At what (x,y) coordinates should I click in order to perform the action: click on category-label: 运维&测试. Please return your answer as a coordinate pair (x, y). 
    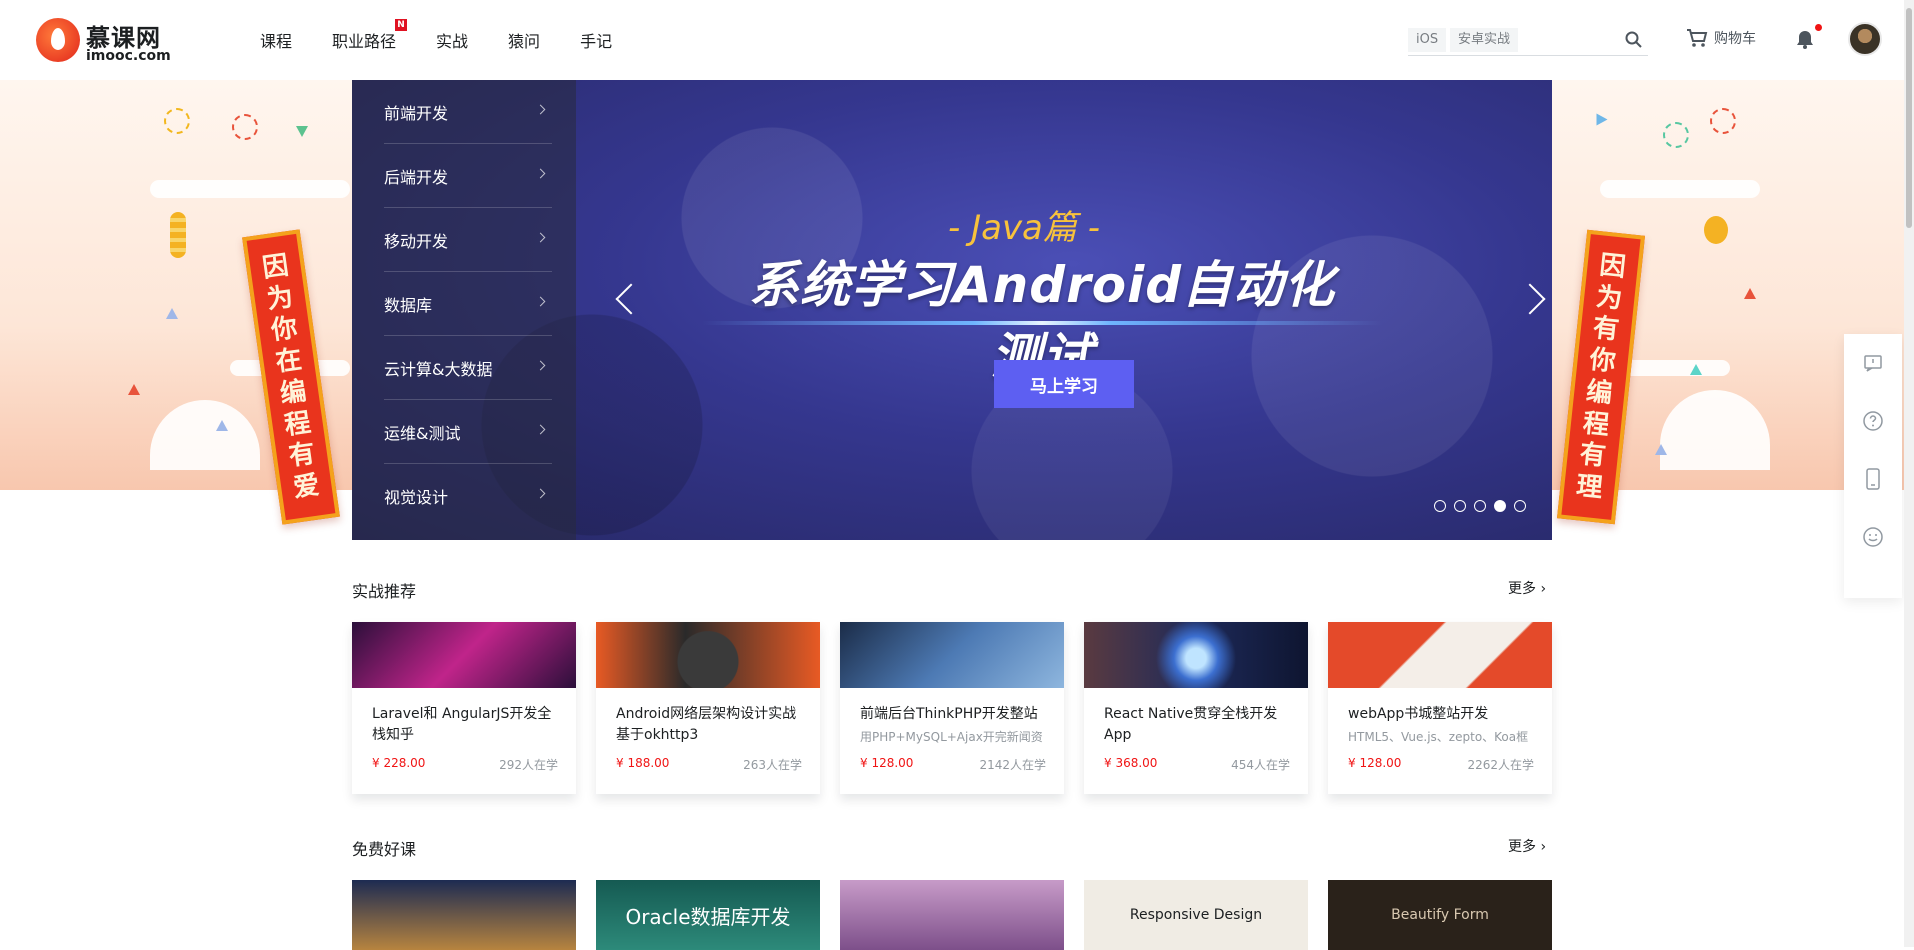
    Looking at the image, I should click on (422, 433).